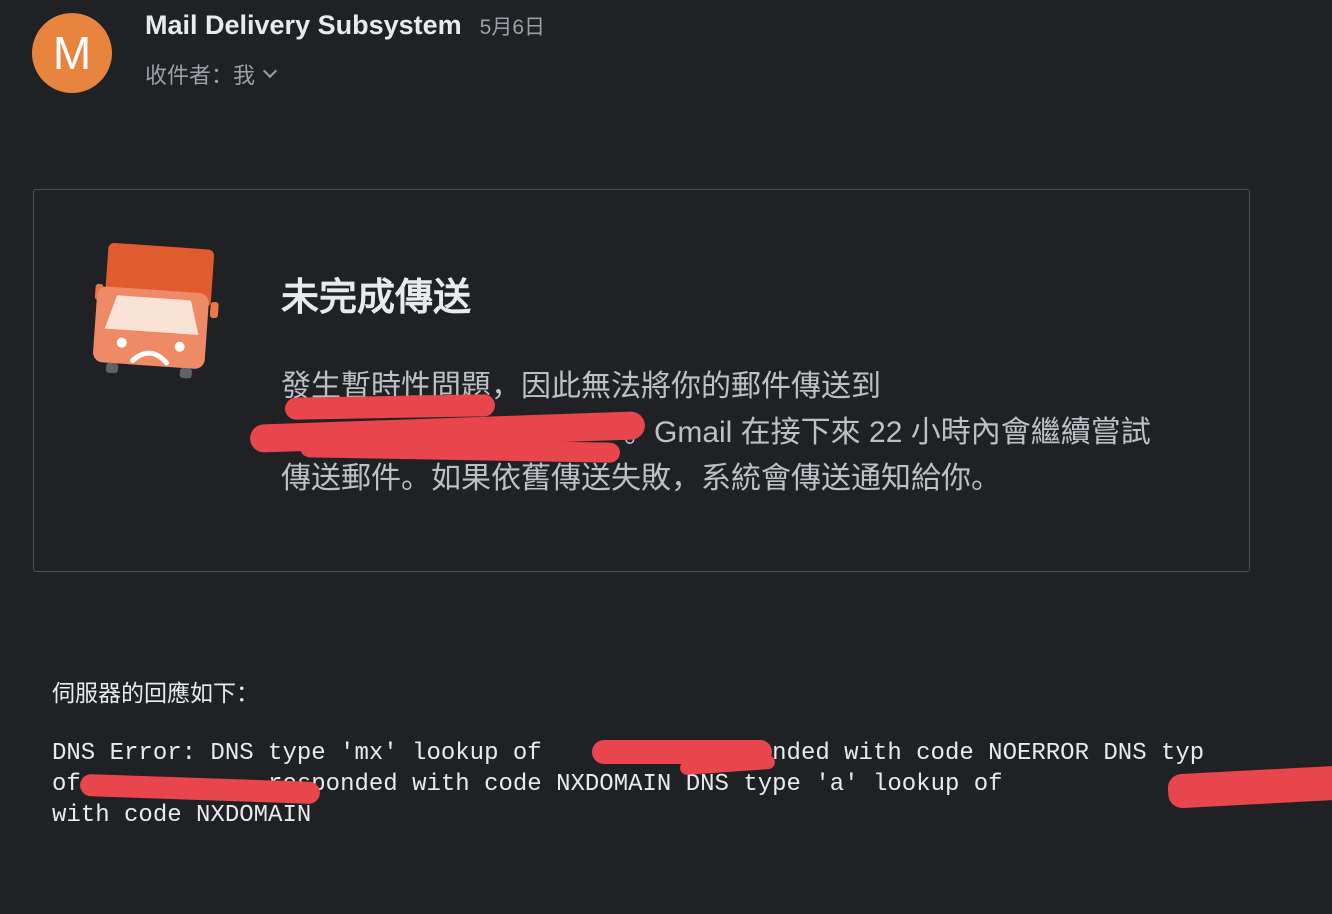 Image resolution: width=1332 pixels, height=914 pixels. Describe the element at coordinates (303, 25) in the screenshot. I see `sender-name: Mail Delivery Subsystem` at that location.